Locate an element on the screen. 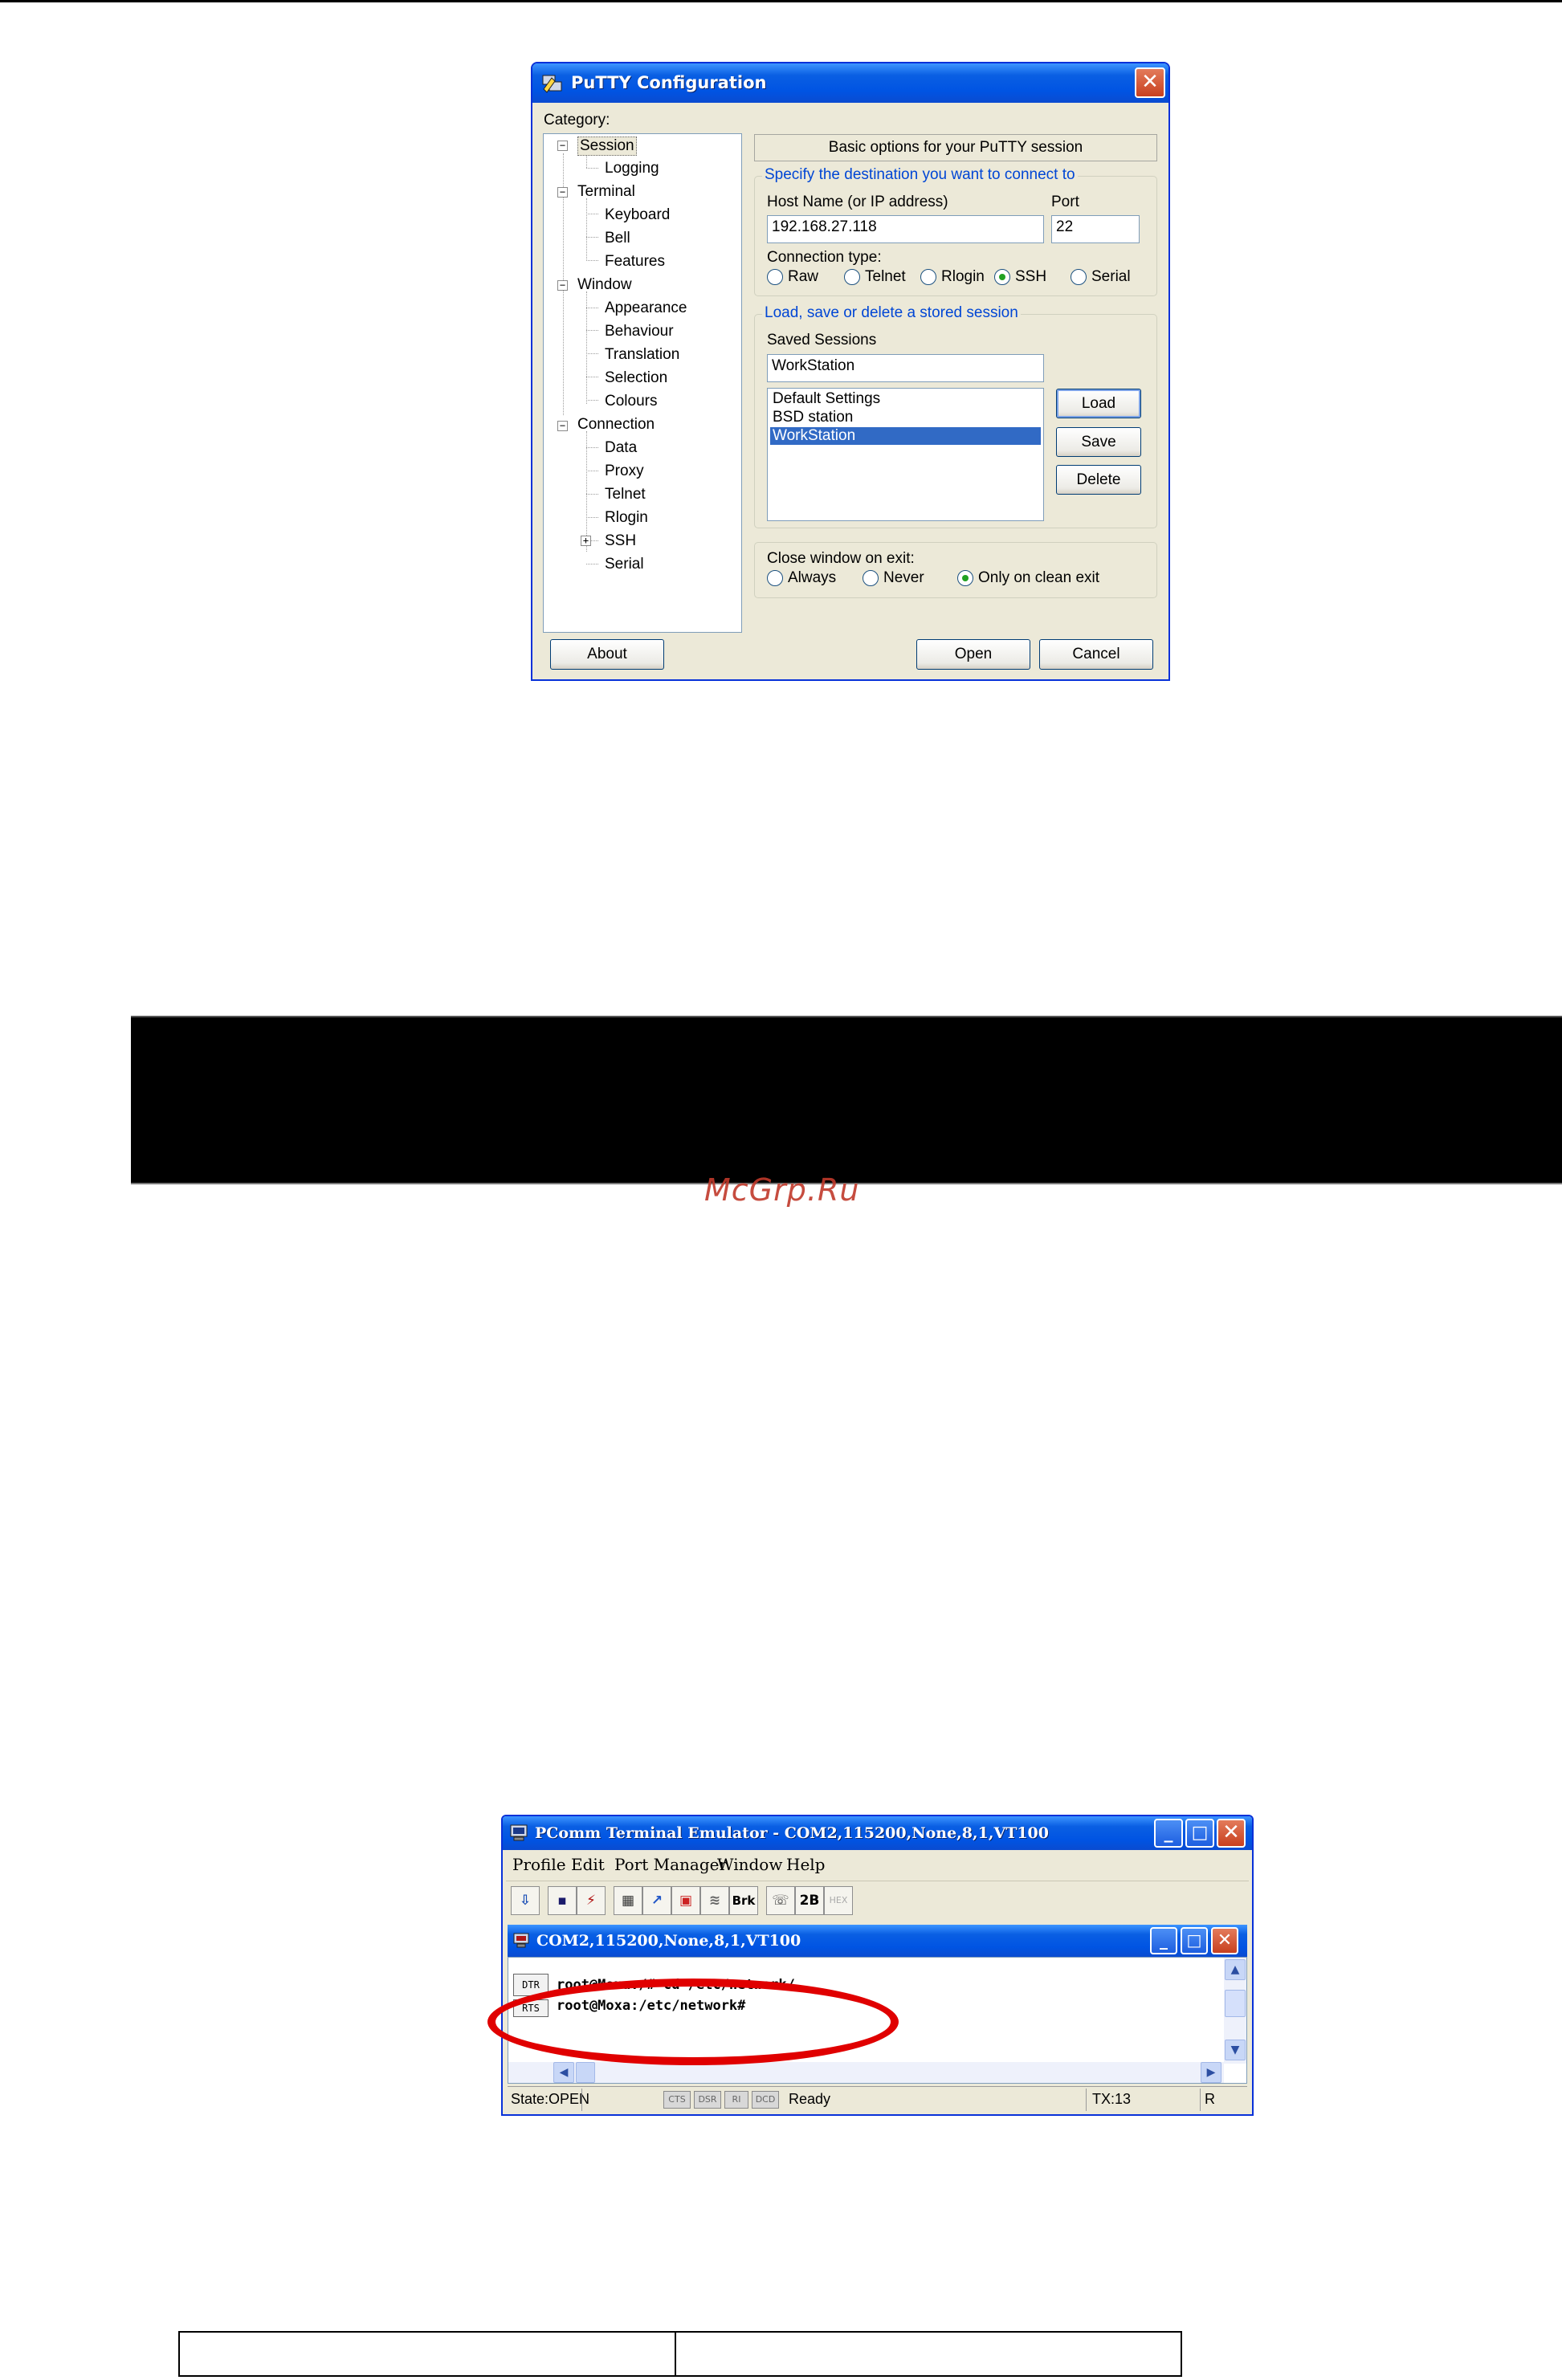  port-label: Port is located at coordinates (1065, 202).